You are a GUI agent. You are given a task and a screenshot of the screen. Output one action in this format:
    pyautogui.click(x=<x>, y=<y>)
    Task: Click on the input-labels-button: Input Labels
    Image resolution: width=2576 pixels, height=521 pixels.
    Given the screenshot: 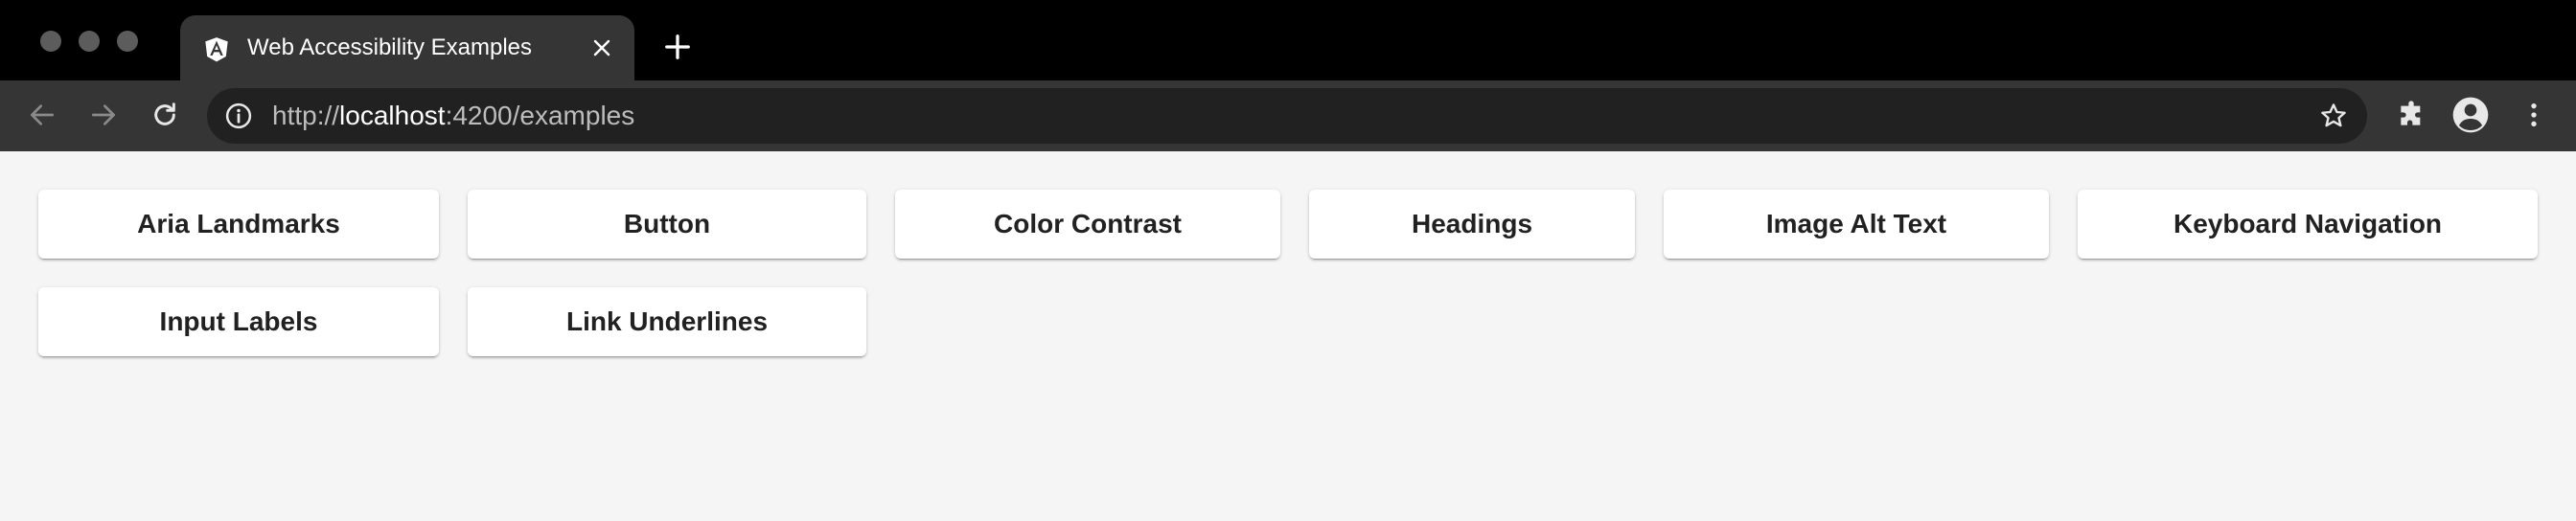 What is the action you would take?
    pyautogui.click(x=238, y=321)
    